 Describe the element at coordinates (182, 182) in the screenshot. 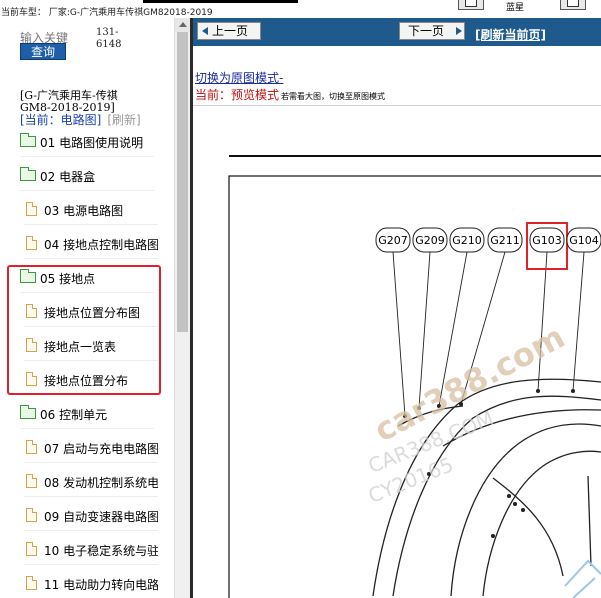

I see `scroll-thumb` at that location.